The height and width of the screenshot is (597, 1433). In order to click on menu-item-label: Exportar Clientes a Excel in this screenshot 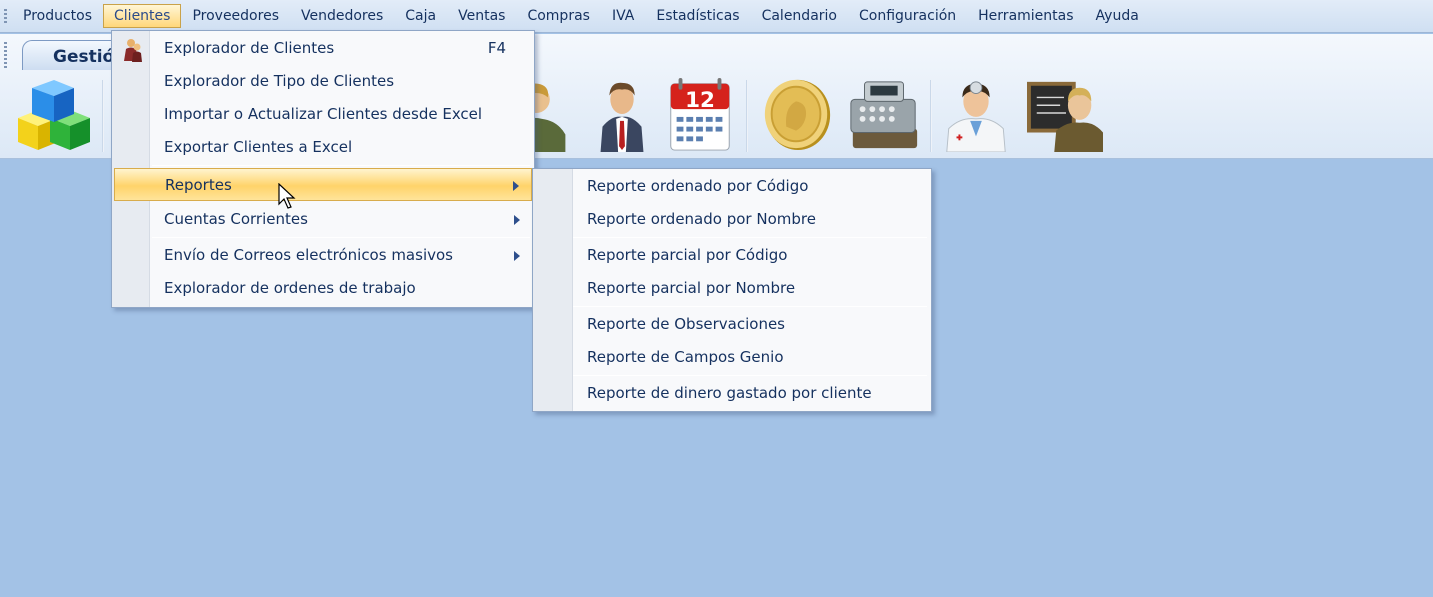, I will do `click(258, 147)`.